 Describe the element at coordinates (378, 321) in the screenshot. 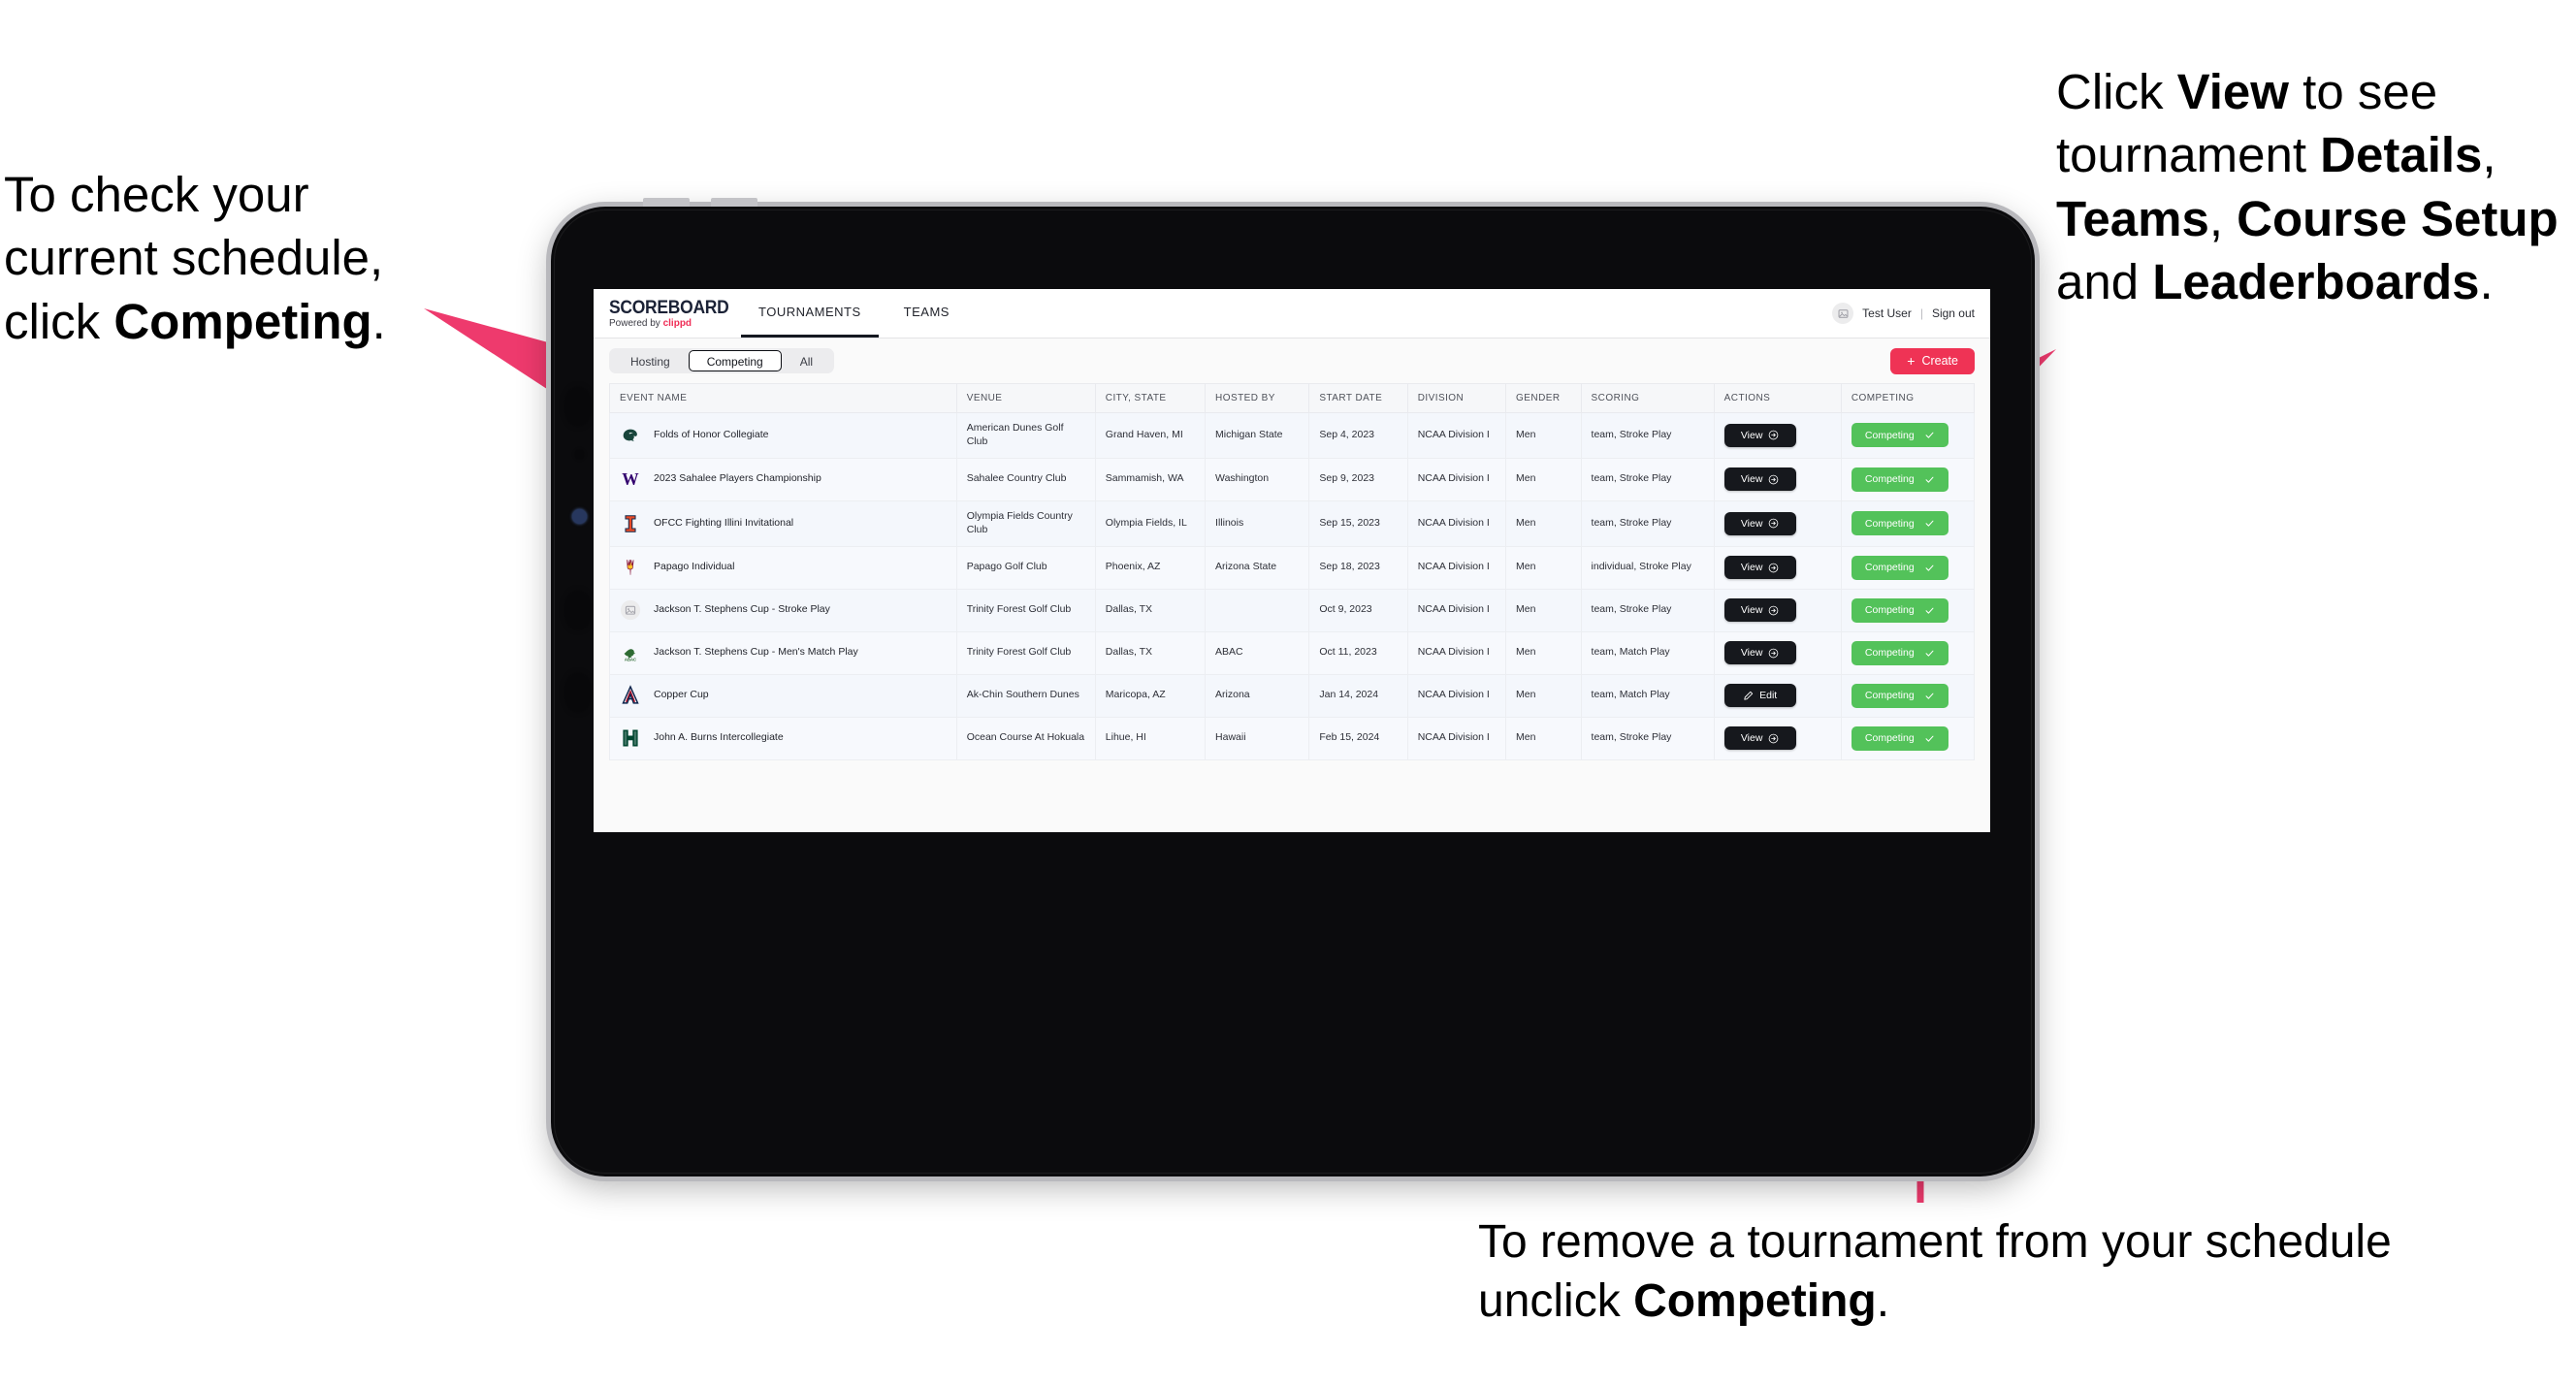

I see `annotation-left-line3-post: .` at that location.